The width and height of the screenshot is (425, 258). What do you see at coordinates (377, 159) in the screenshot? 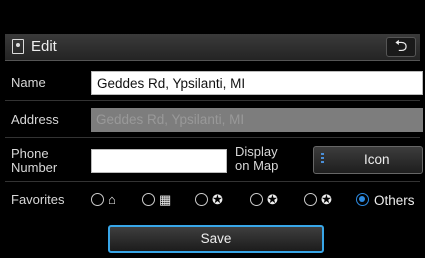
I see `icon-button-label: Icon` at bounding box center [377, 159].